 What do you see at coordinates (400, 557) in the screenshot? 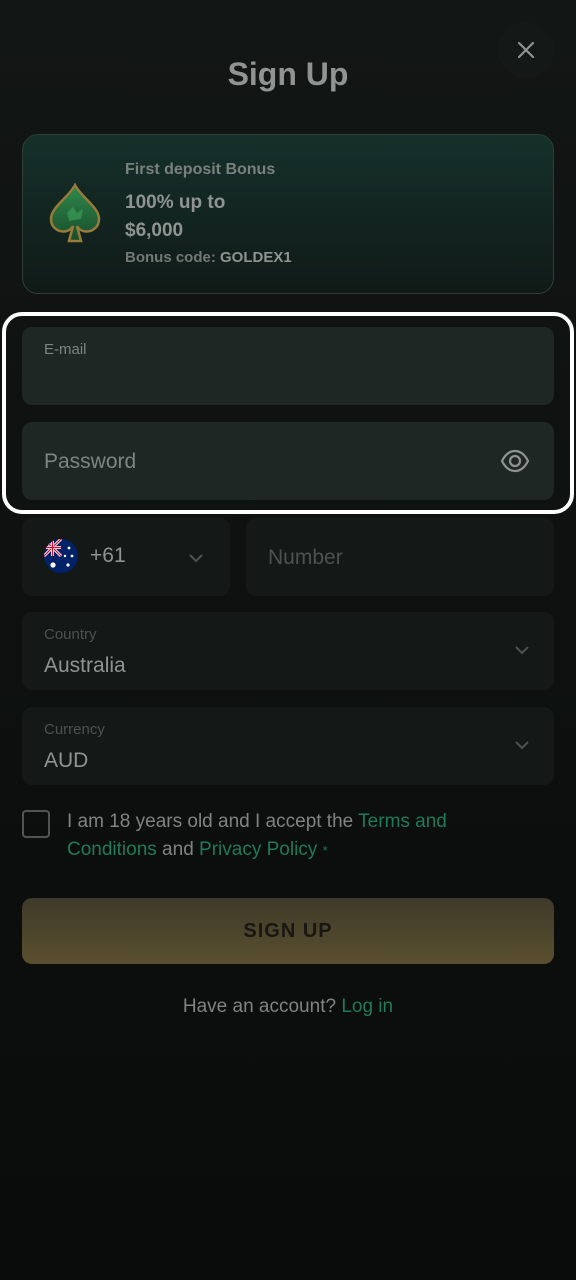
I see `phone-number-input: Number` at bounding box center [400, 557].